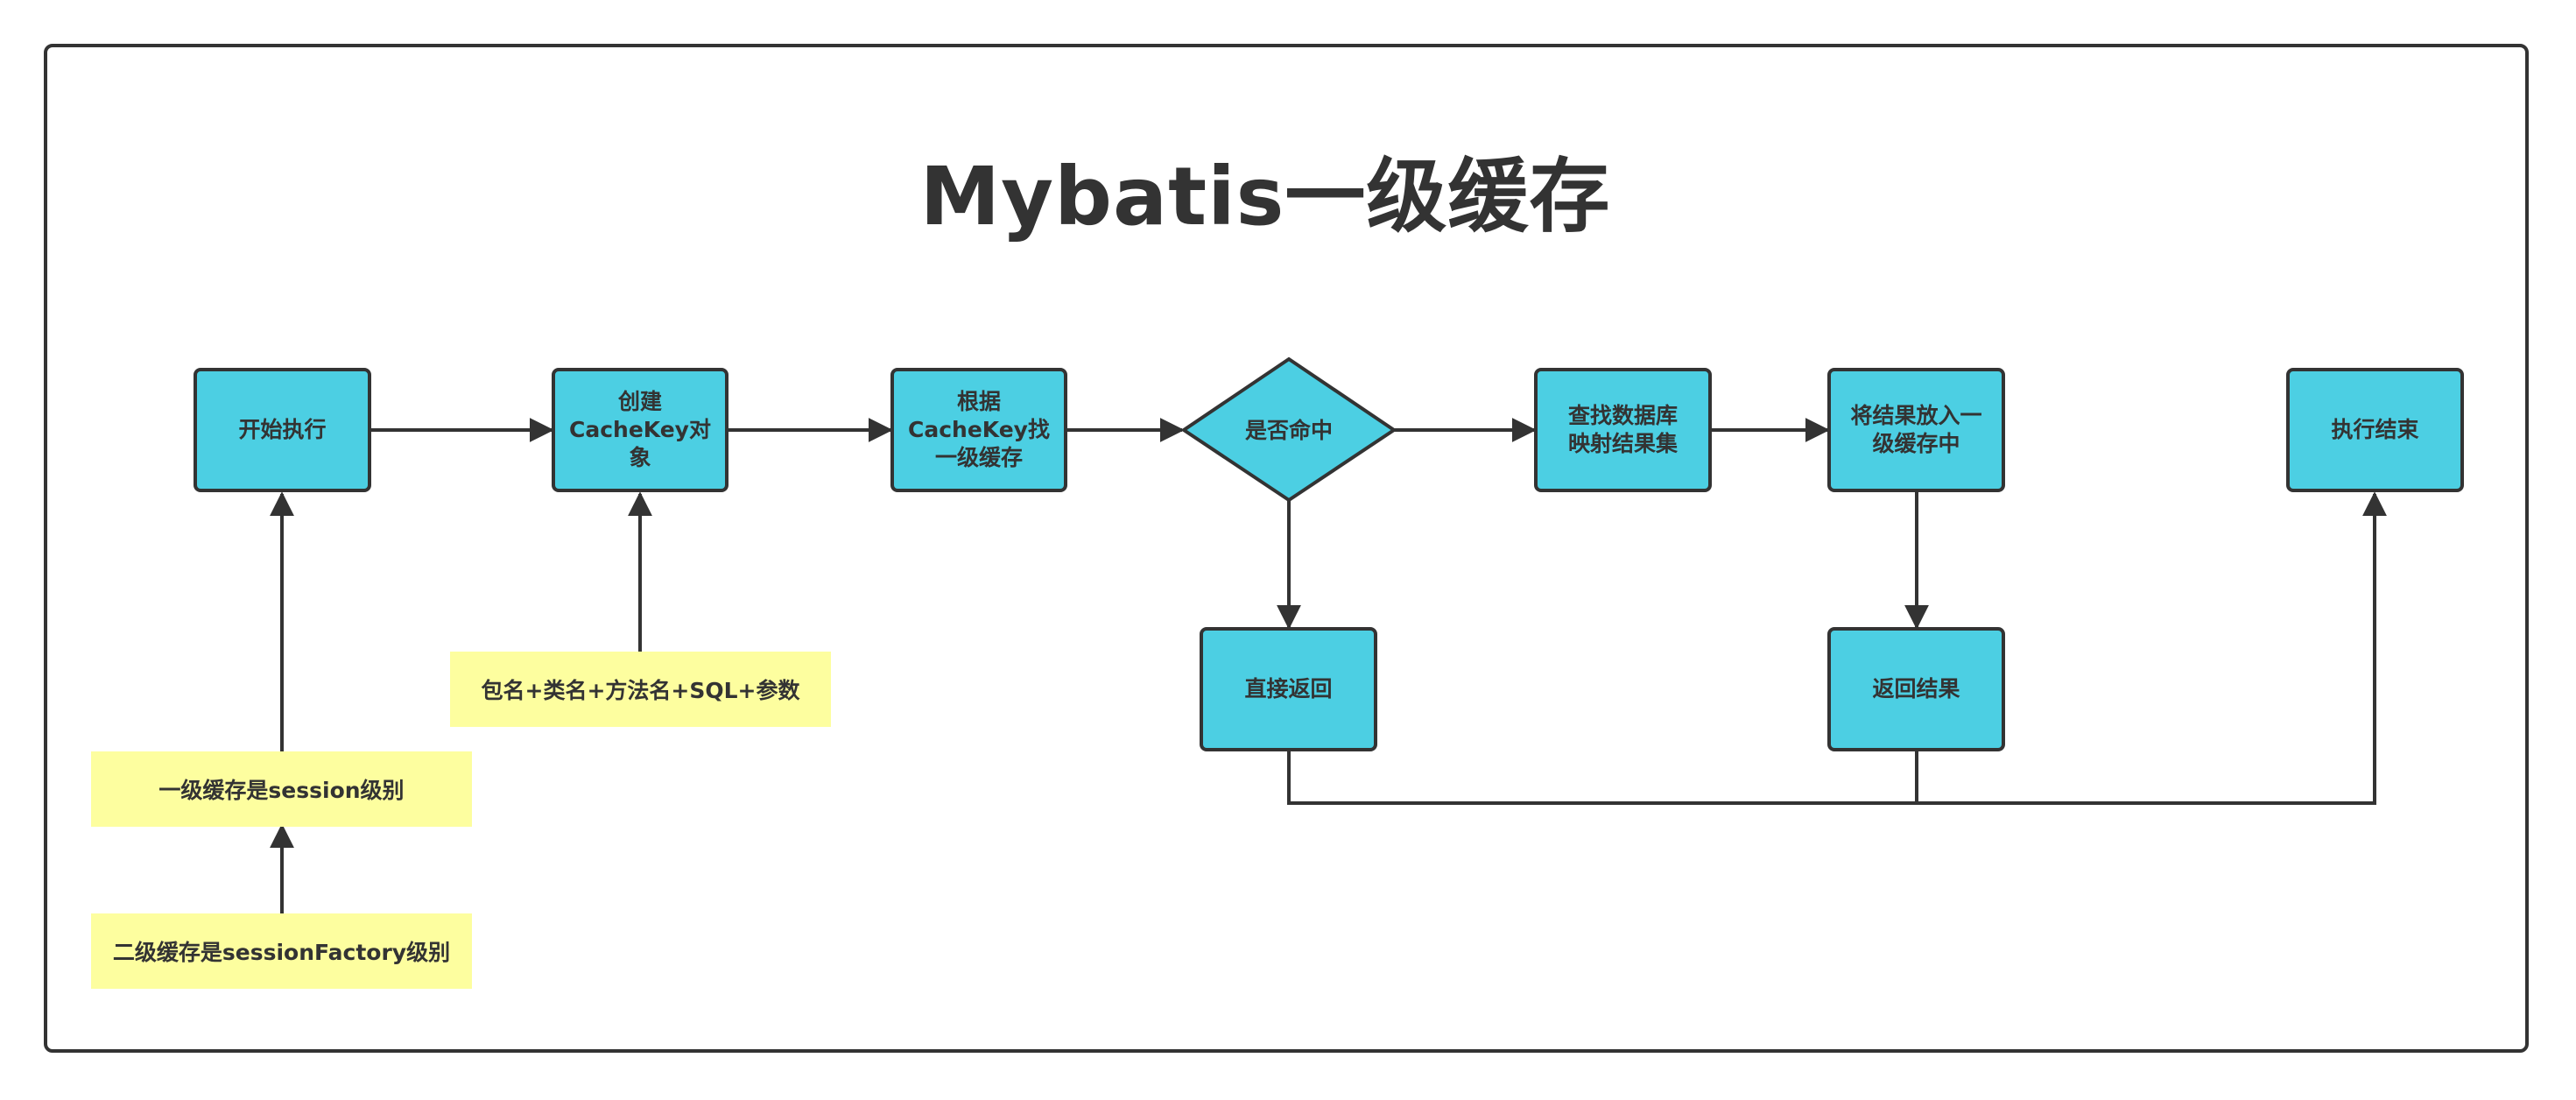 The height and width of the screenshot is (1100, 2576). Describe the element at coordinates (978, 430) in the screenshot. I see `node-find-cache: 根据 CacheKey找 一级缓存` at that location.